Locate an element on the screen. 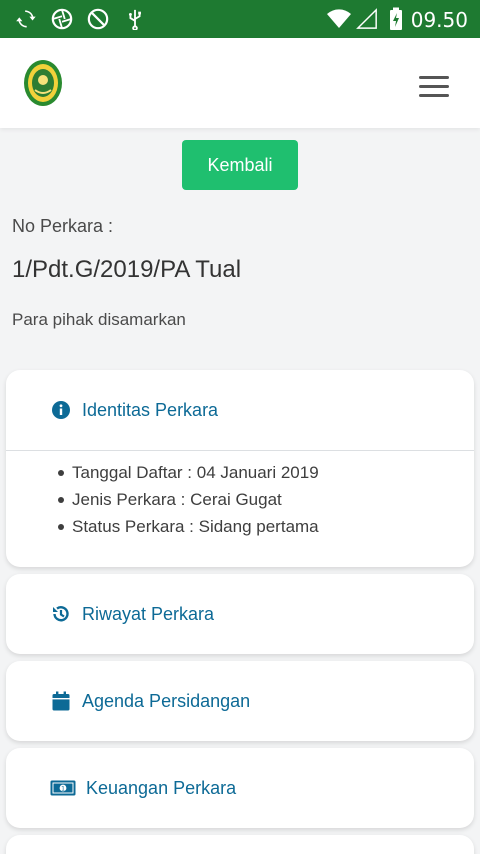 Image resolution: width=480 pixels, height=854 pixels. no-sim-icon is located at coordinates (98, 19).